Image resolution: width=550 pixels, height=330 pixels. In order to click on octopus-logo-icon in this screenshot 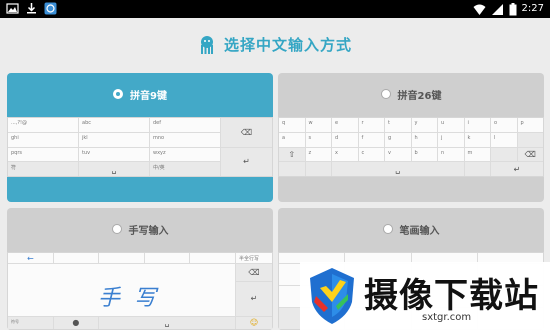, I will do `click(206, 44)`.